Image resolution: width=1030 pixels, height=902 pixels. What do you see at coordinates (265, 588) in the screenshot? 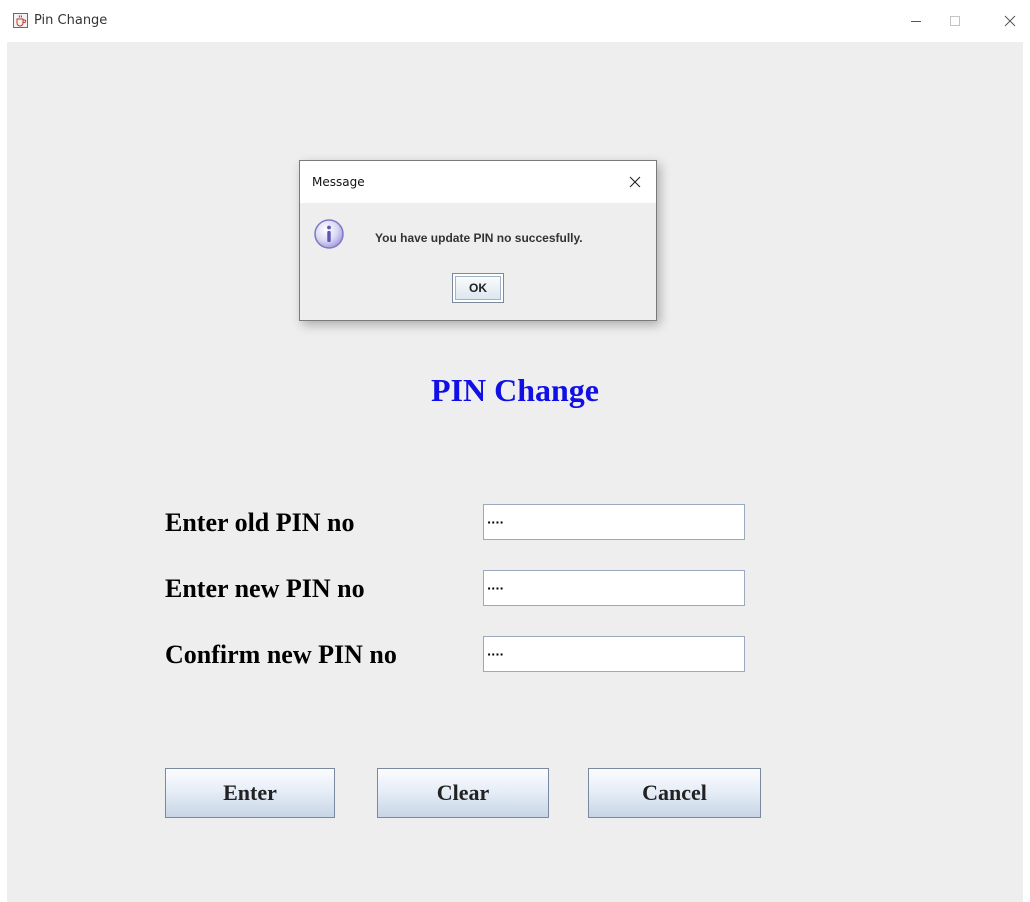
I see `new-pin-label: Enter new PIN no` at bounding box center [265, 588].